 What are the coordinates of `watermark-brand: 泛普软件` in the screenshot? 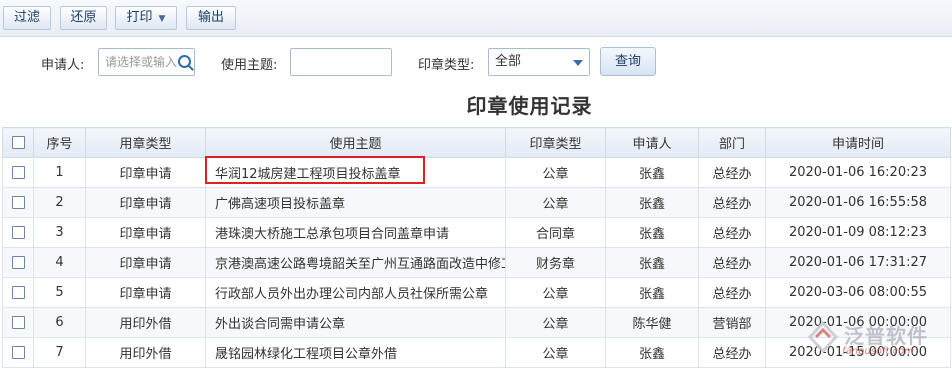 It's located at (886, 336).